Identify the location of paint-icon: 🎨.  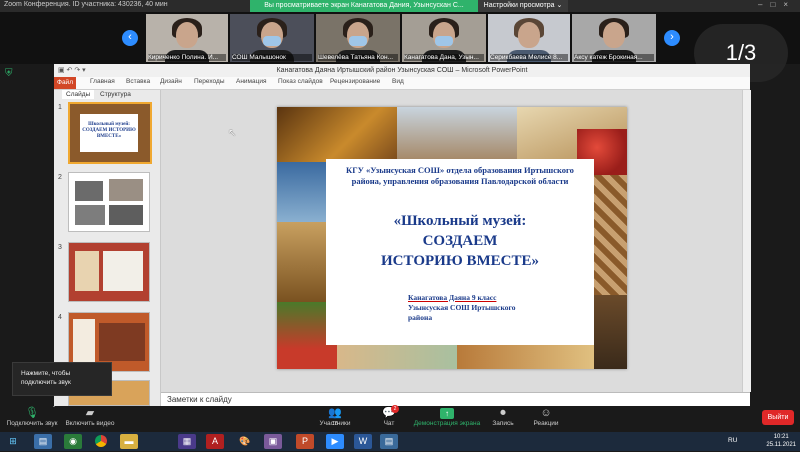
(245, 441).